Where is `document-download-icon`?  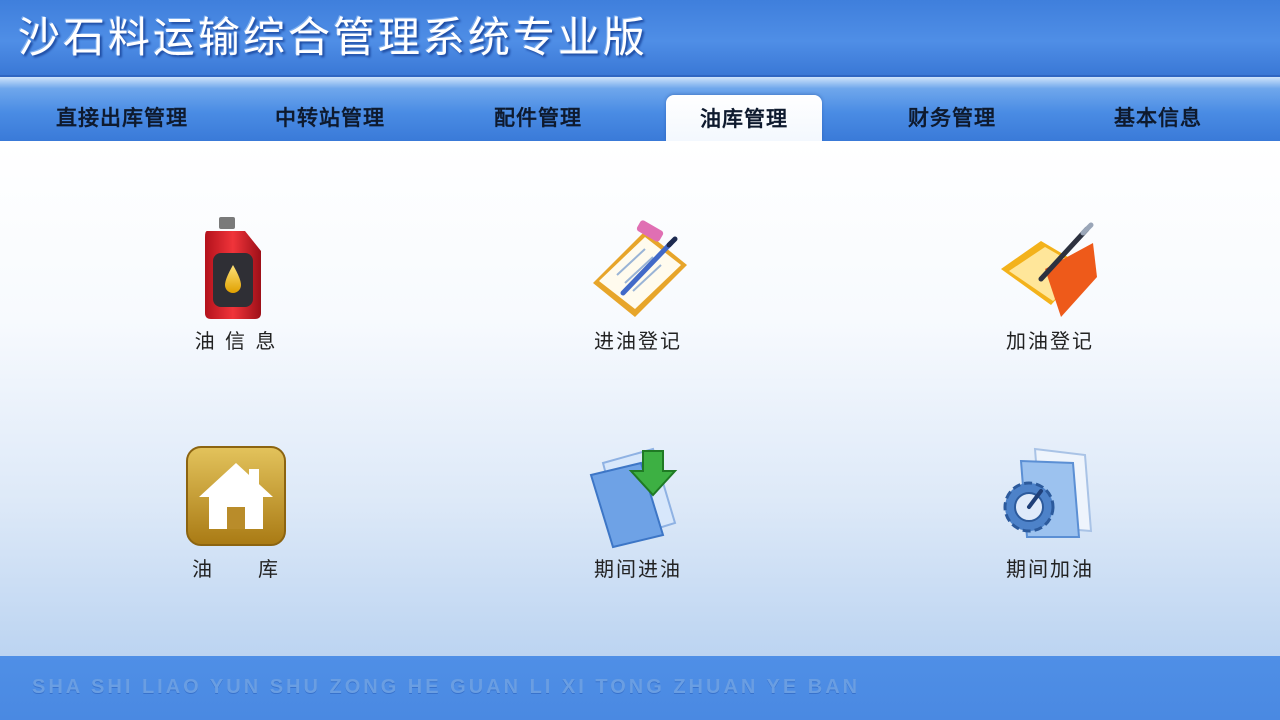
document-download-icon is located at coordinates (633, 498).